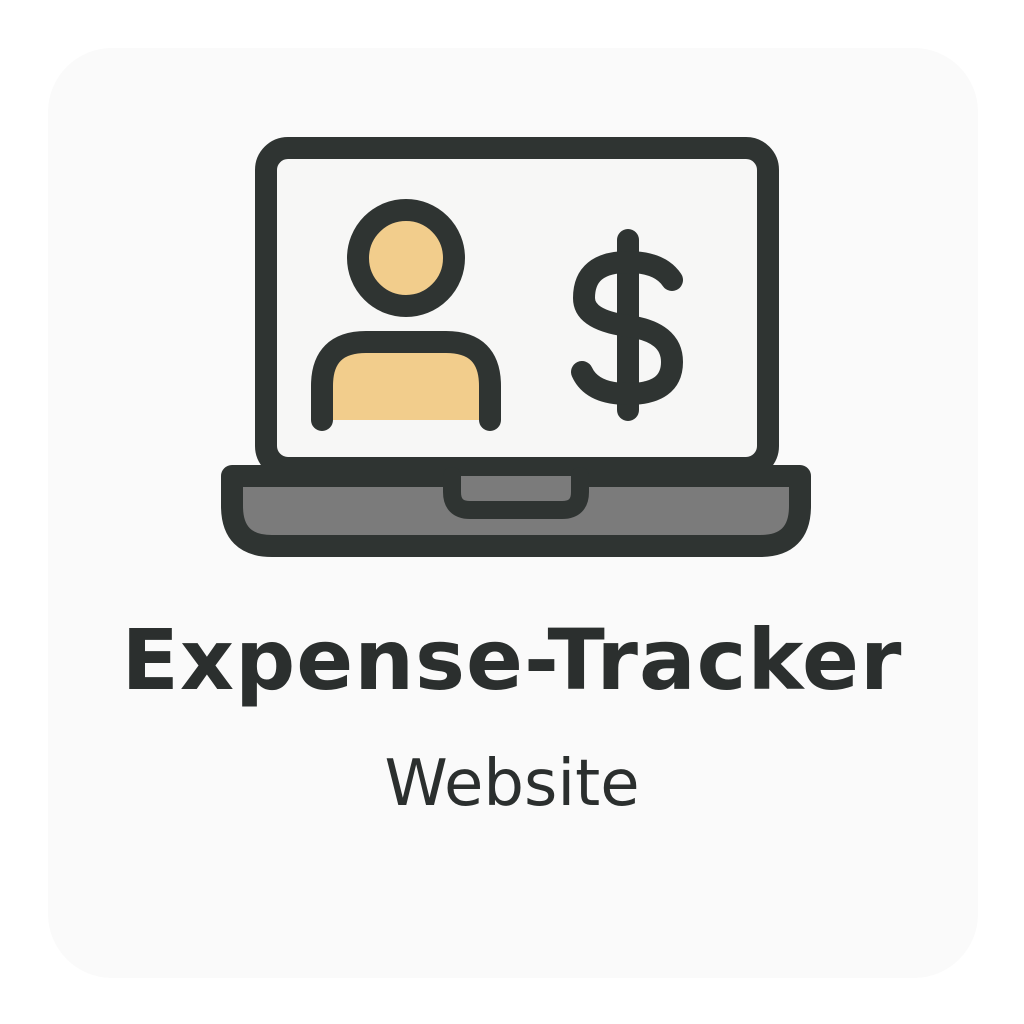  What do you see at coordinates (512, 784) in the screenshot?
I see `app-subtitle: Website` at bounding box center [512, 784].